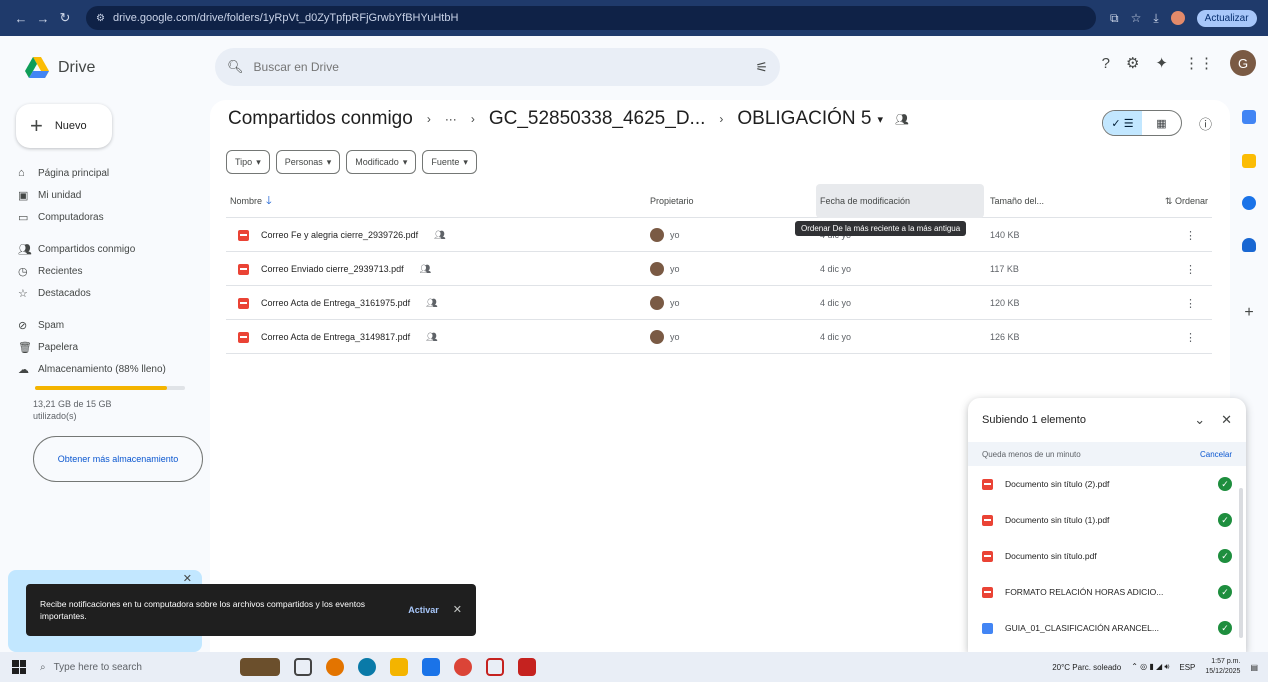 This screenshot has width=1268, height=682. What do you see at coordinates (58, 347) in the screenshot?
I see `sidebar-item-label: Papelera` at bounding box center [58, 347].